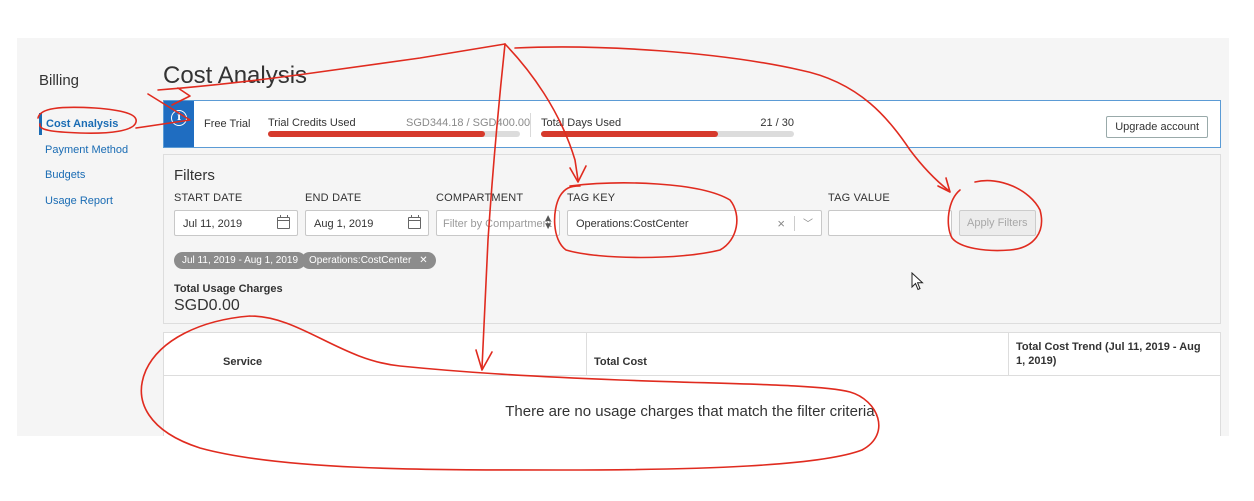  Describe the element at coordinates (227, 124) in the screenshot. I see `free-trial-label: Free Trial` at that location.